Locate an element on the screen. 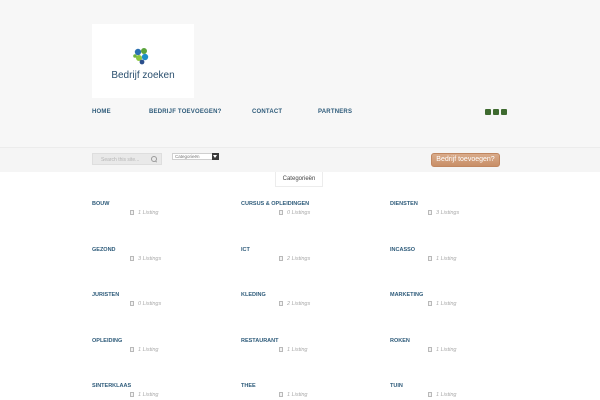 This screenshot has width=600, height=400. category-link: ICT is located at coordinates (245, 250).